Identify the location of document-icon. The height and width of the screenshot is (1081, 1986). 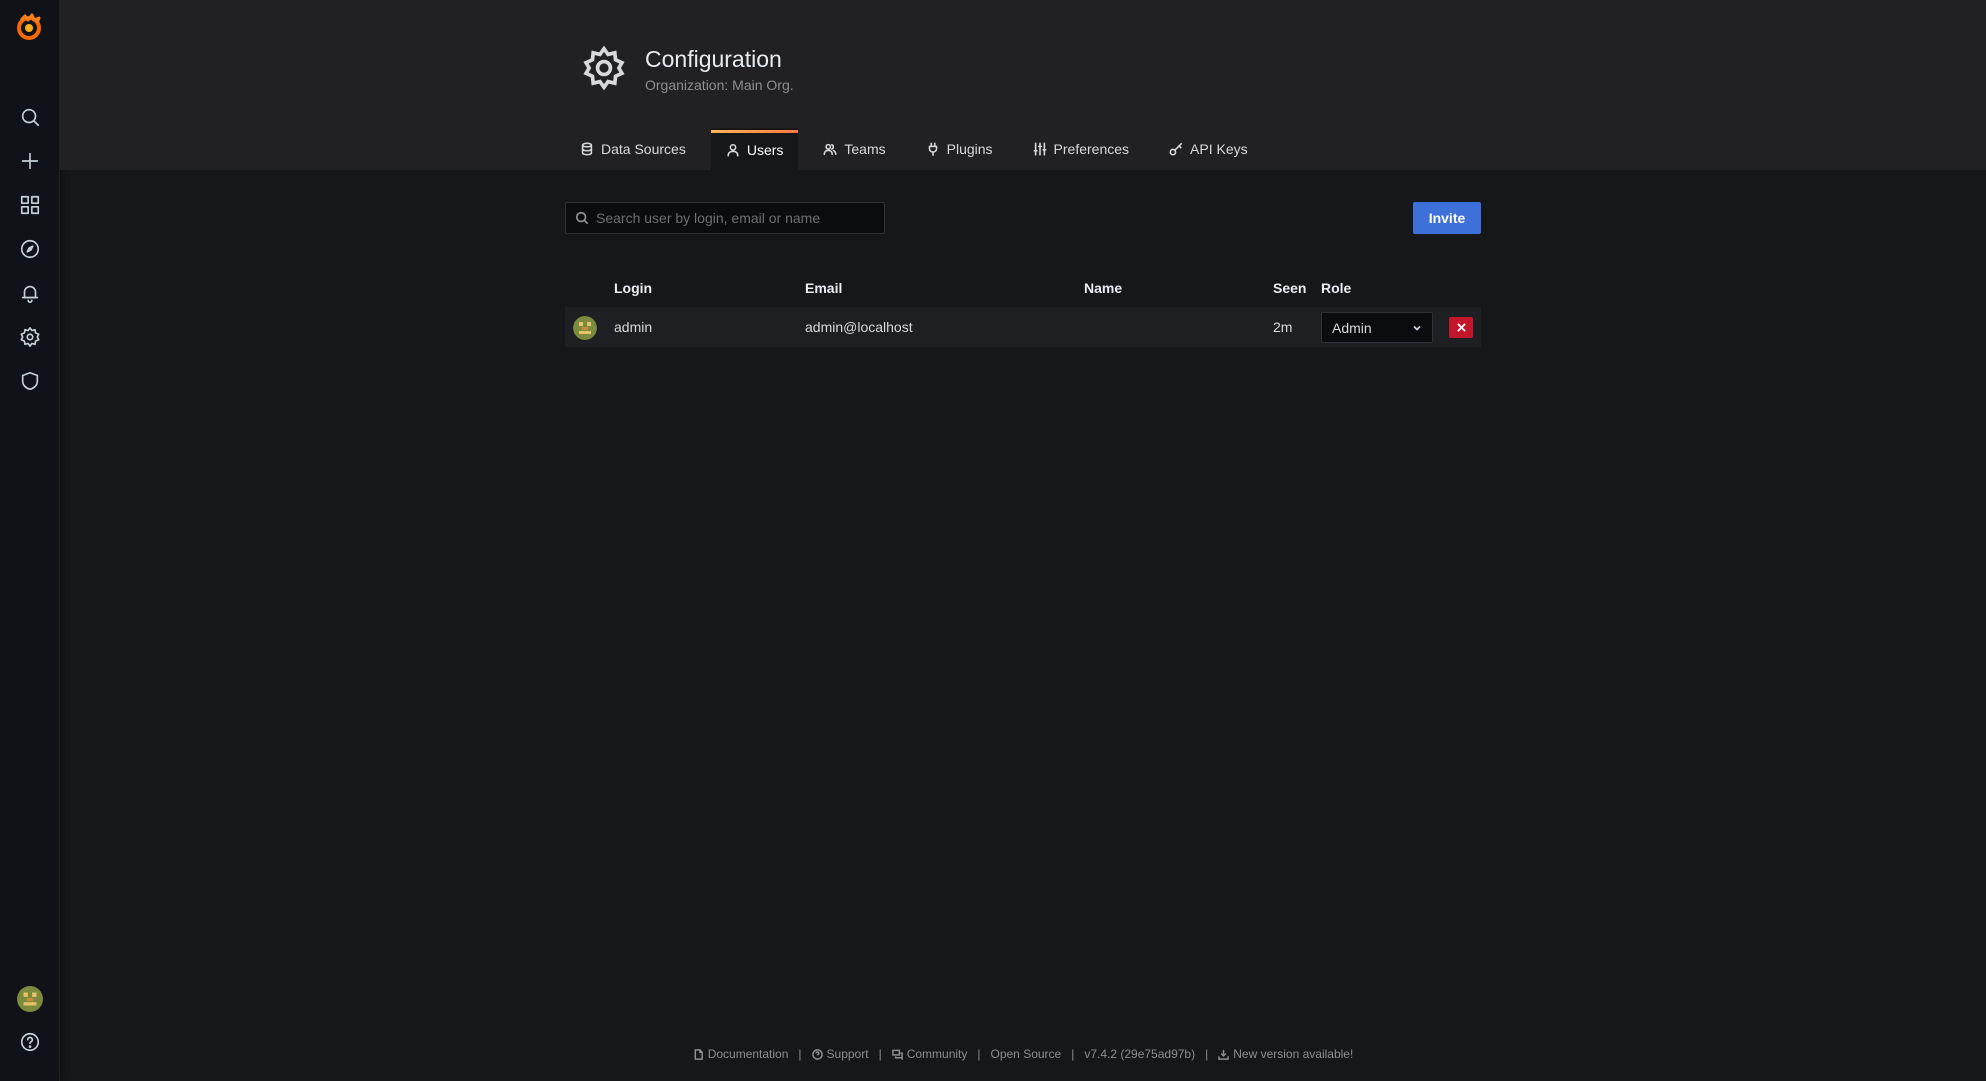
(698, 1054).